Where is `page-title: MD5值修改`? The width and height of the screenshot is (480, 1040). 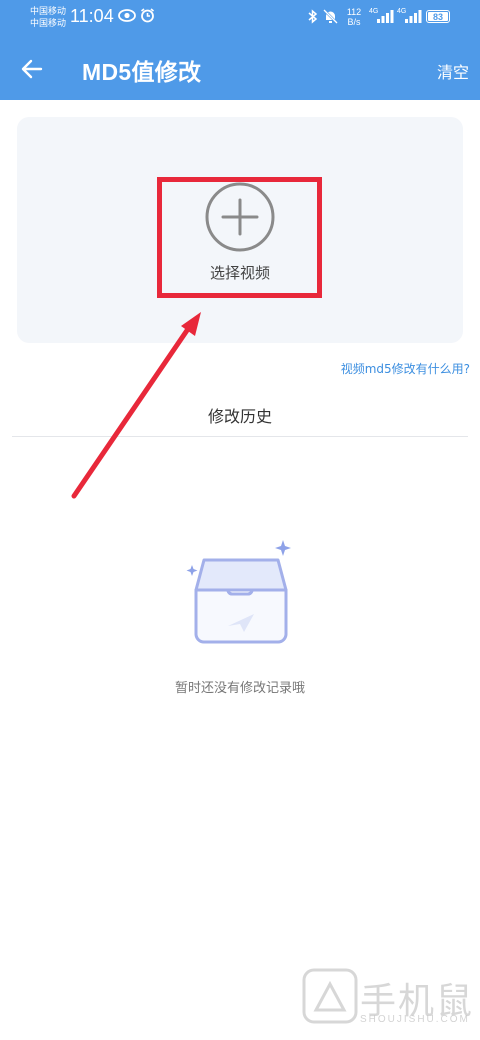
page-title: MD5值修改 is located at coordinates (142, 72).